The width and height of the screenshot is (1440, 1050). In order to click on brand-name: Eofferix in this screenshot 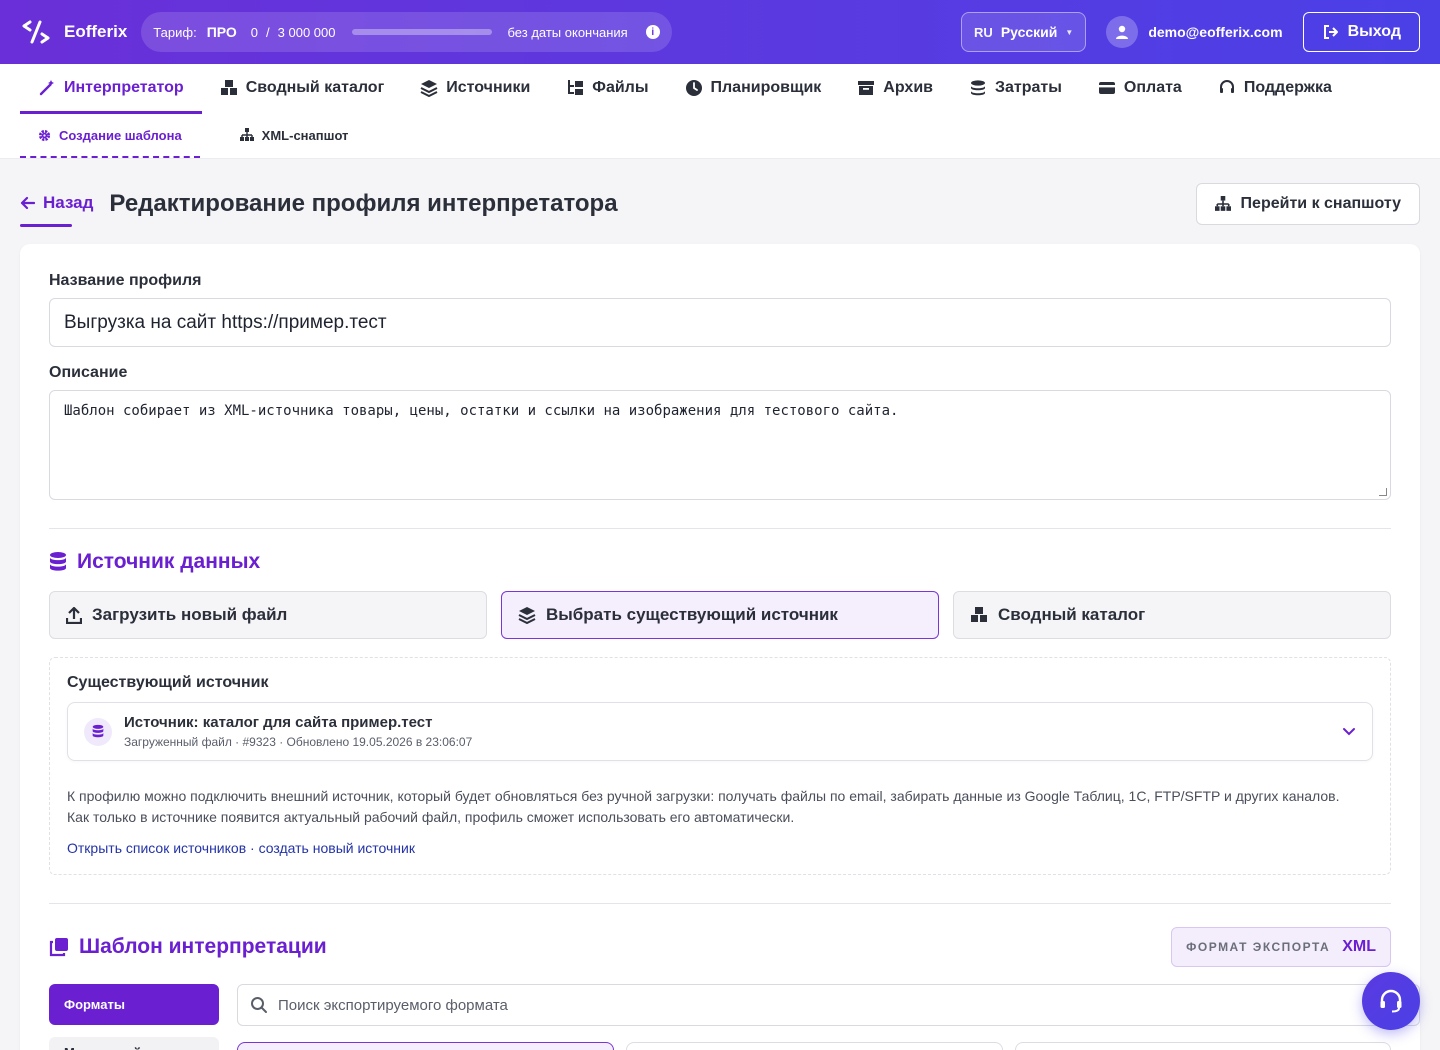, I will do `click(96, 31)`.